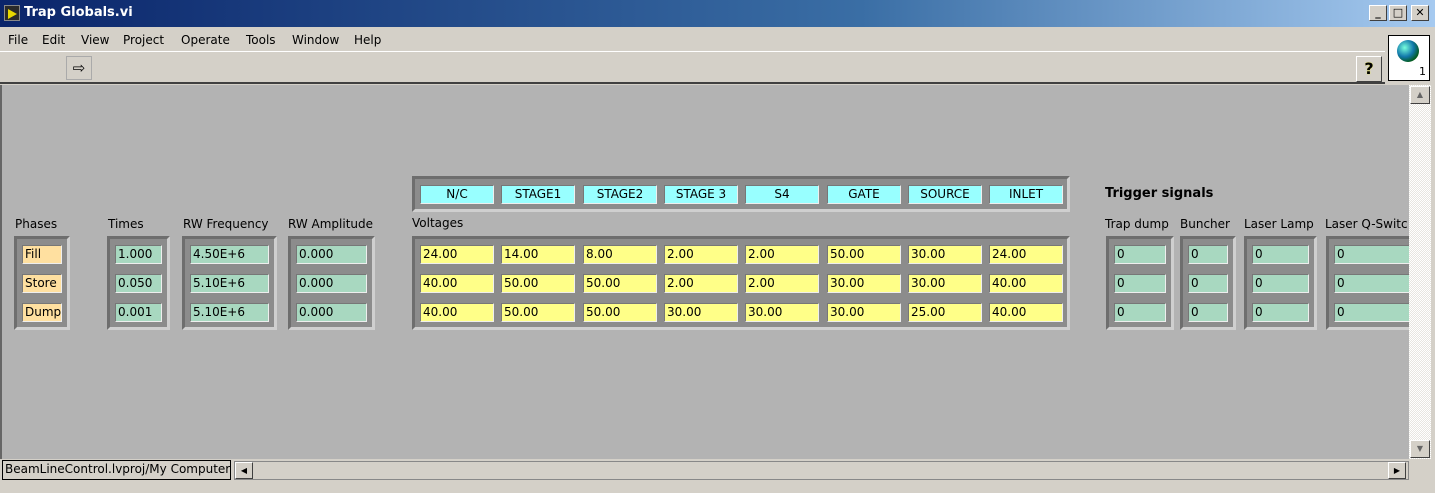 The height and width of the screenshot is (493, 1435). What do you see at coordinates (42, 283) in the screenshot?
I see `phases-field: Store` at bounding box center [42, 283].